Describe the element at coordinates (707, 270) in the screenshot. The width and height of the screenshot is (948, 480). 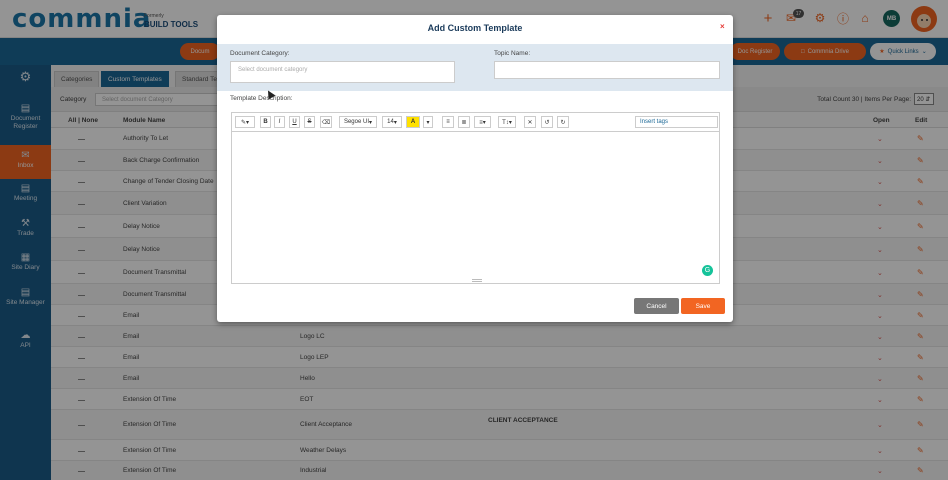
I see `grammarly-icon: G` at that location.